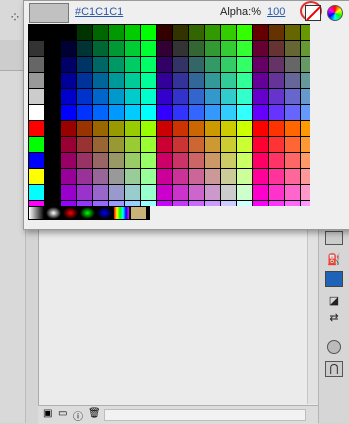  Describe the element at coordinates (36, 213) in the screenshot. I see `grayscale-linear-swatch` at that location.